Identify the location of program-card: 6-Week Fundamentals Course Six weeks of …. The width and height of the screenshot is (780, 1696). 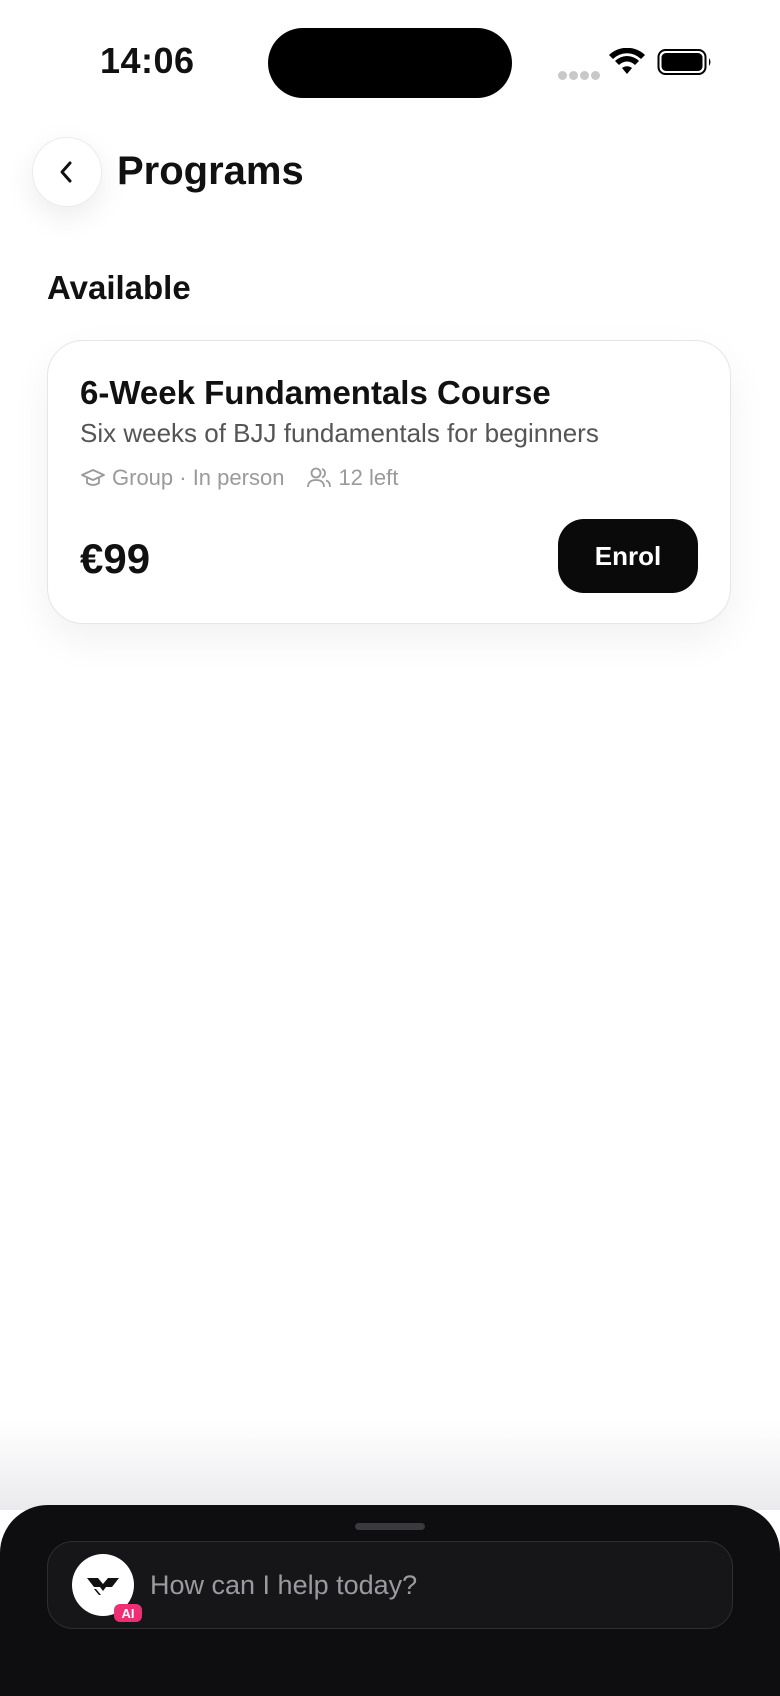
(389, 482).